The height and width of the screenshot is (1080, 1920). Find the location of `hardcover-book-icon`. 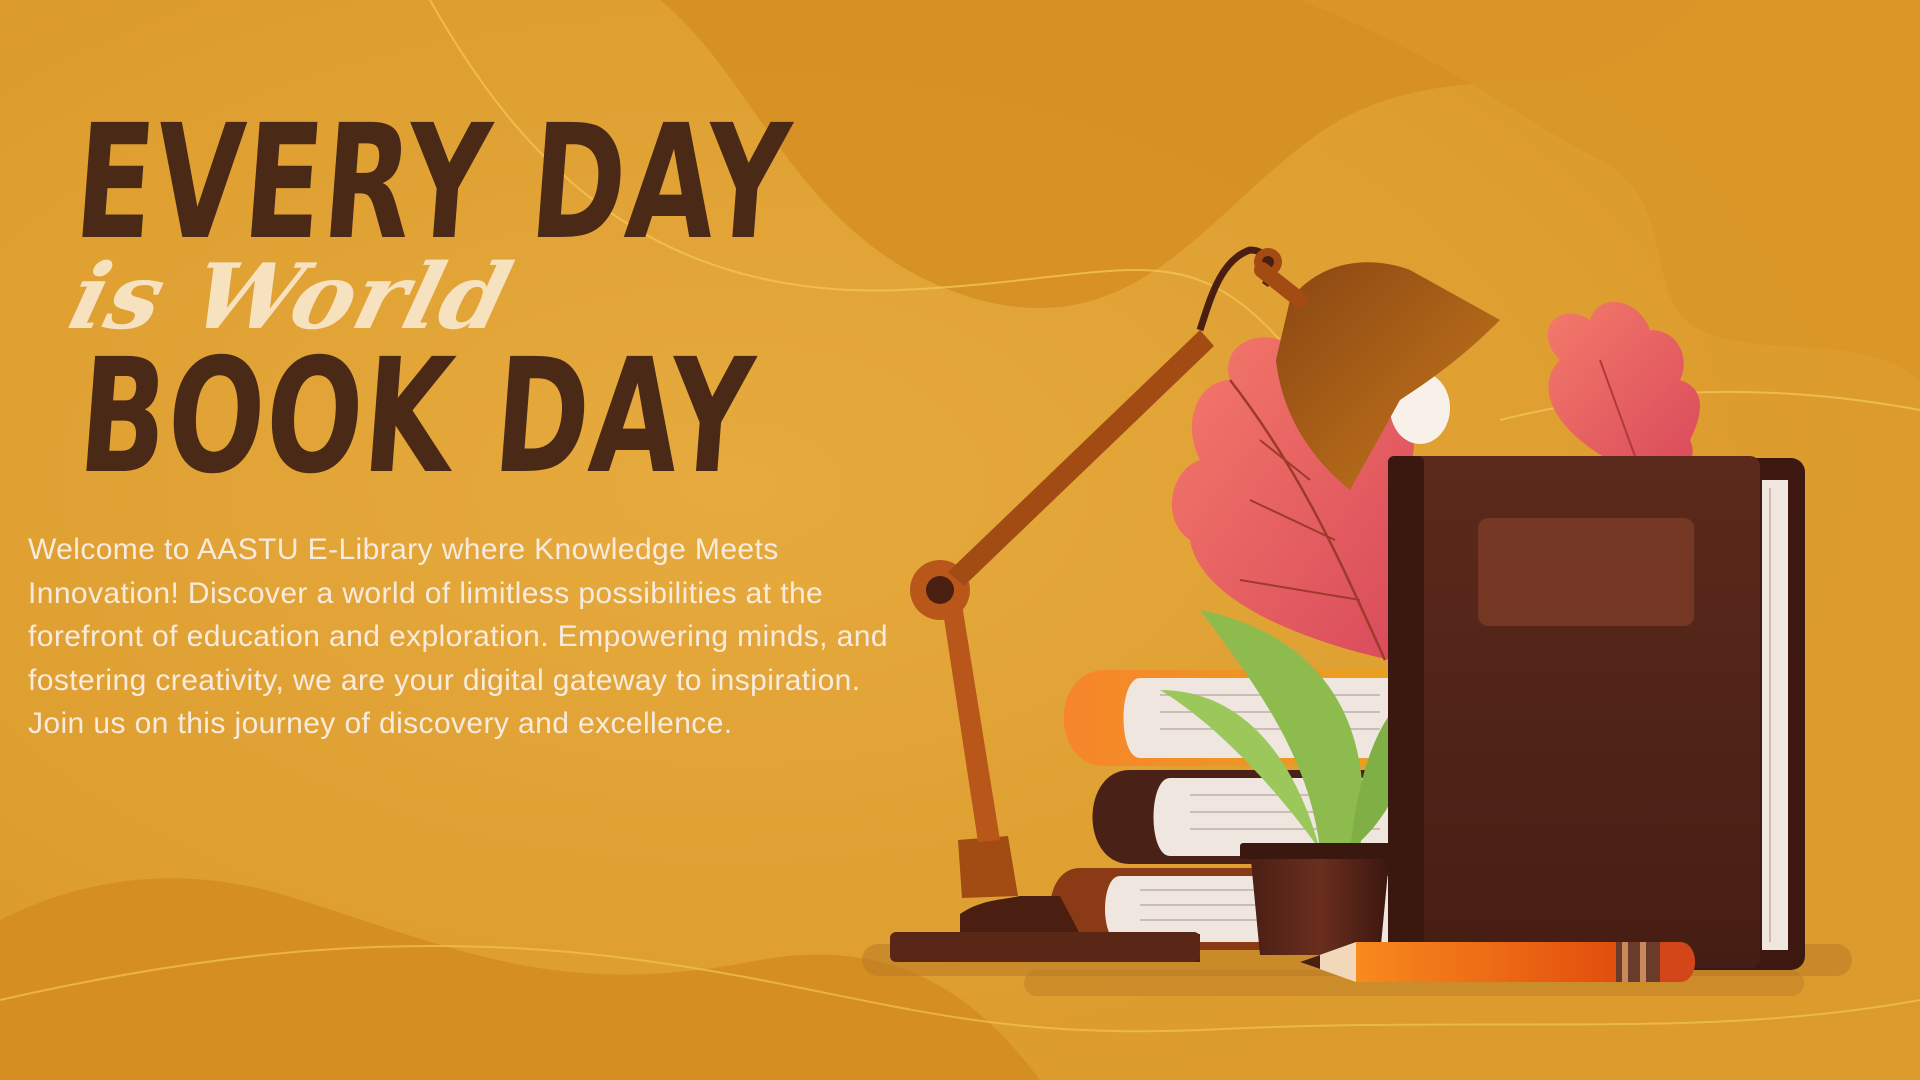

hardcover-book-icon is located at coordinates (1596, 713).